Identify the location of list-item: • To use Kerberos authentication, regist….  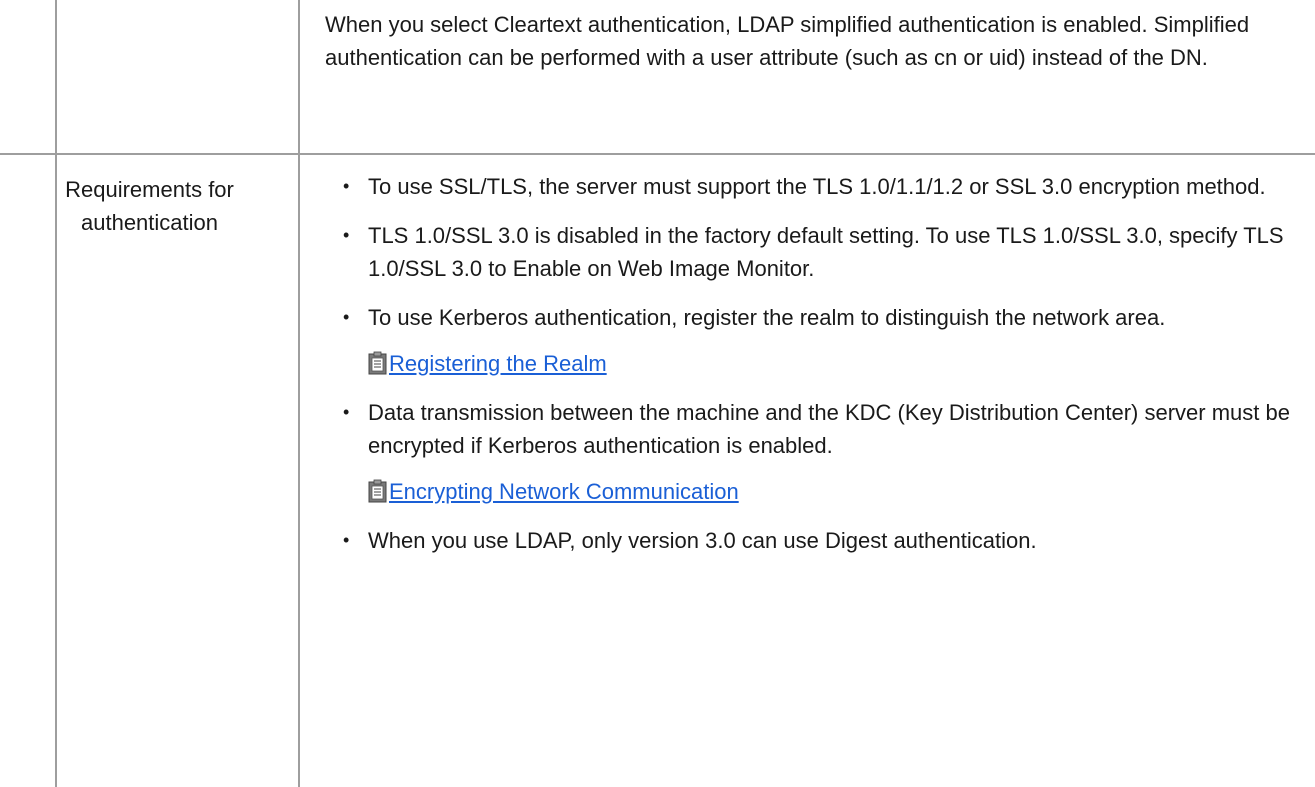
(815, 340).